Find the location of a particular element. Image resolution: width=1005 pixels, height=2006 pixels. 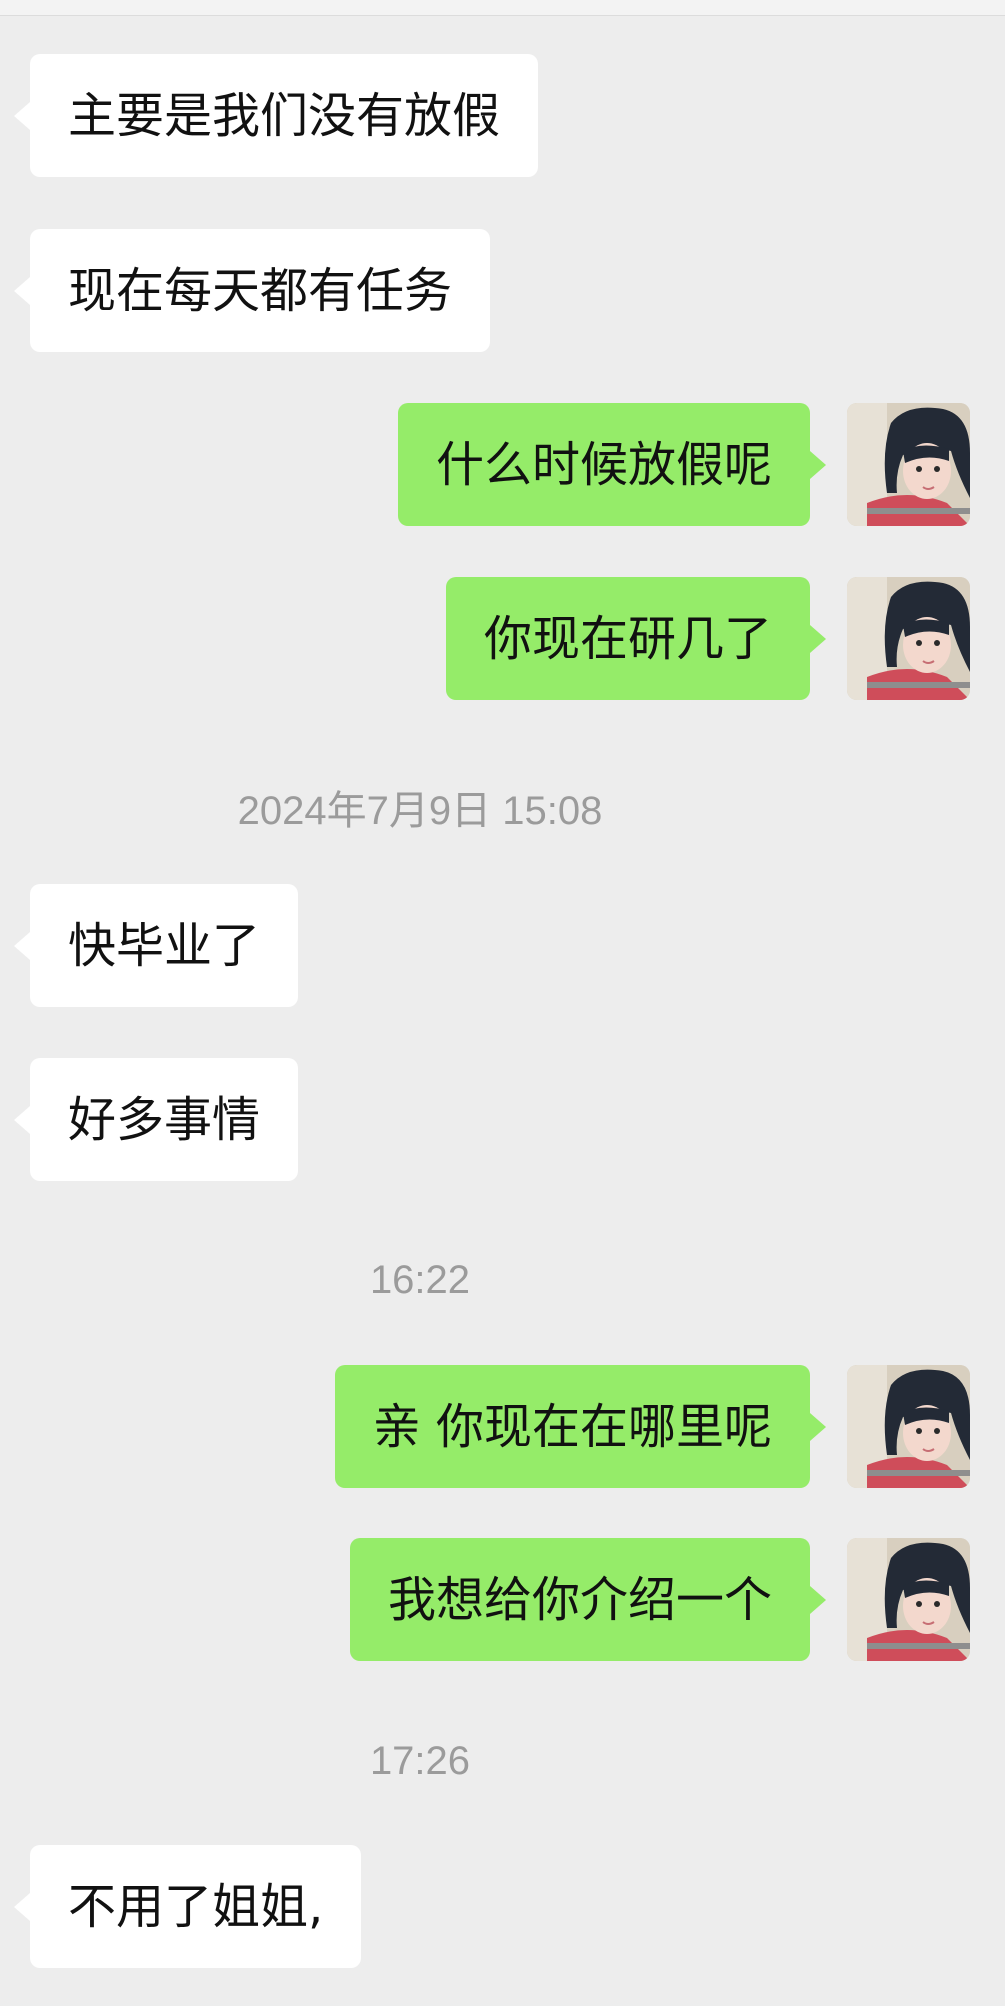

outgoing-message-bubble: 亲 你现在在哪里呢 is located at coordinates (580, 1426).